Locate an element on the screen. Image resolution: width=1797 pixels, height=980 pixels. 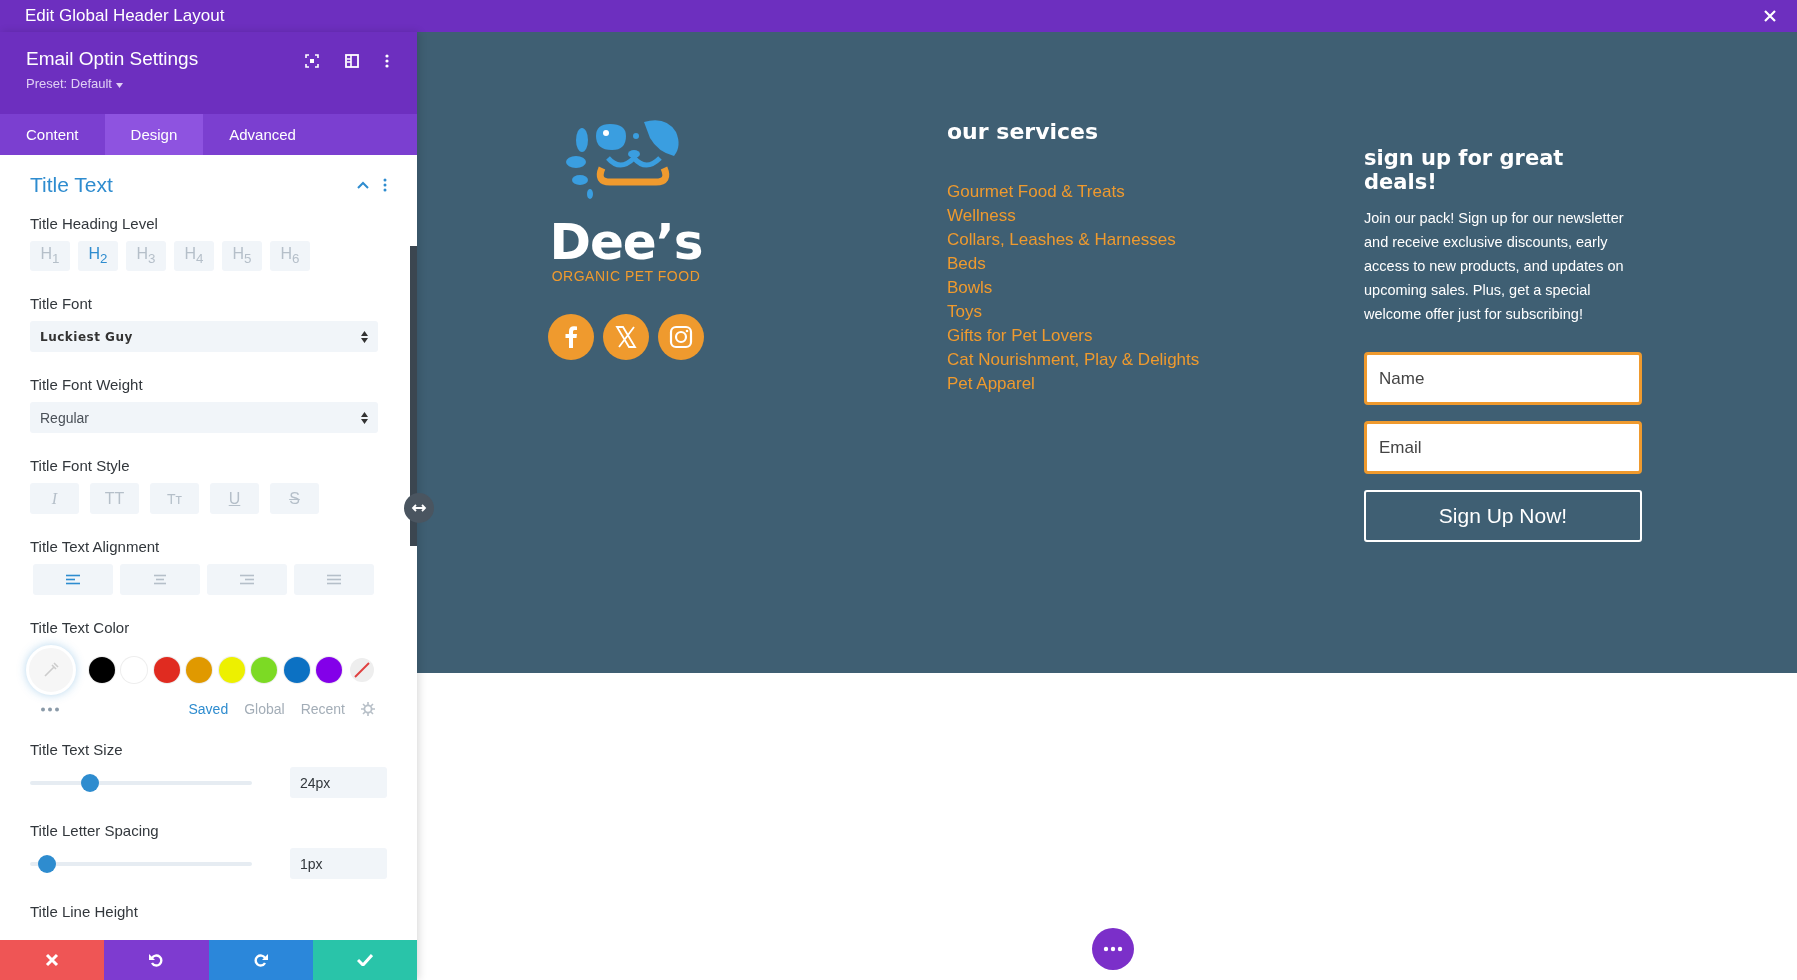
field-label: Title Text Color is located at coordinates (80, 627).